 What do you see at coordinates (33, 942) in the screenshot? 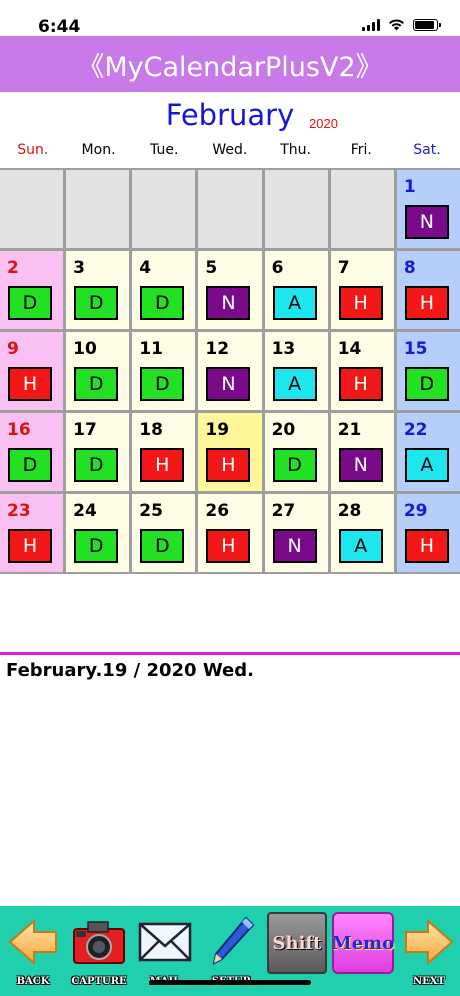
I see `back-arrow-icon` at bounding box center [33, 942].